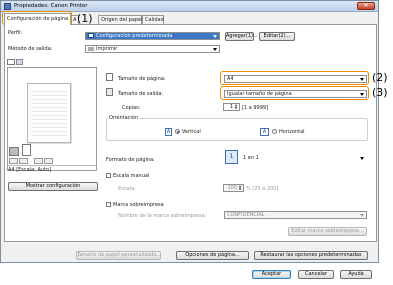  Describe the element at coordinates (51, 6) in the screenshot. I see `window-title: Propiedades: Canon Printer` at that location.